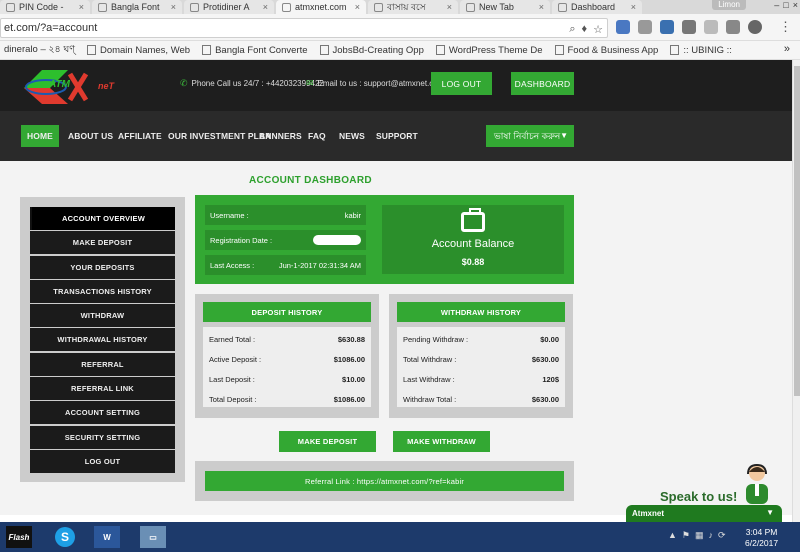 The height and width of the screenshot is (552, 800). I want to click on support-agent-icon, so click(757, 483).